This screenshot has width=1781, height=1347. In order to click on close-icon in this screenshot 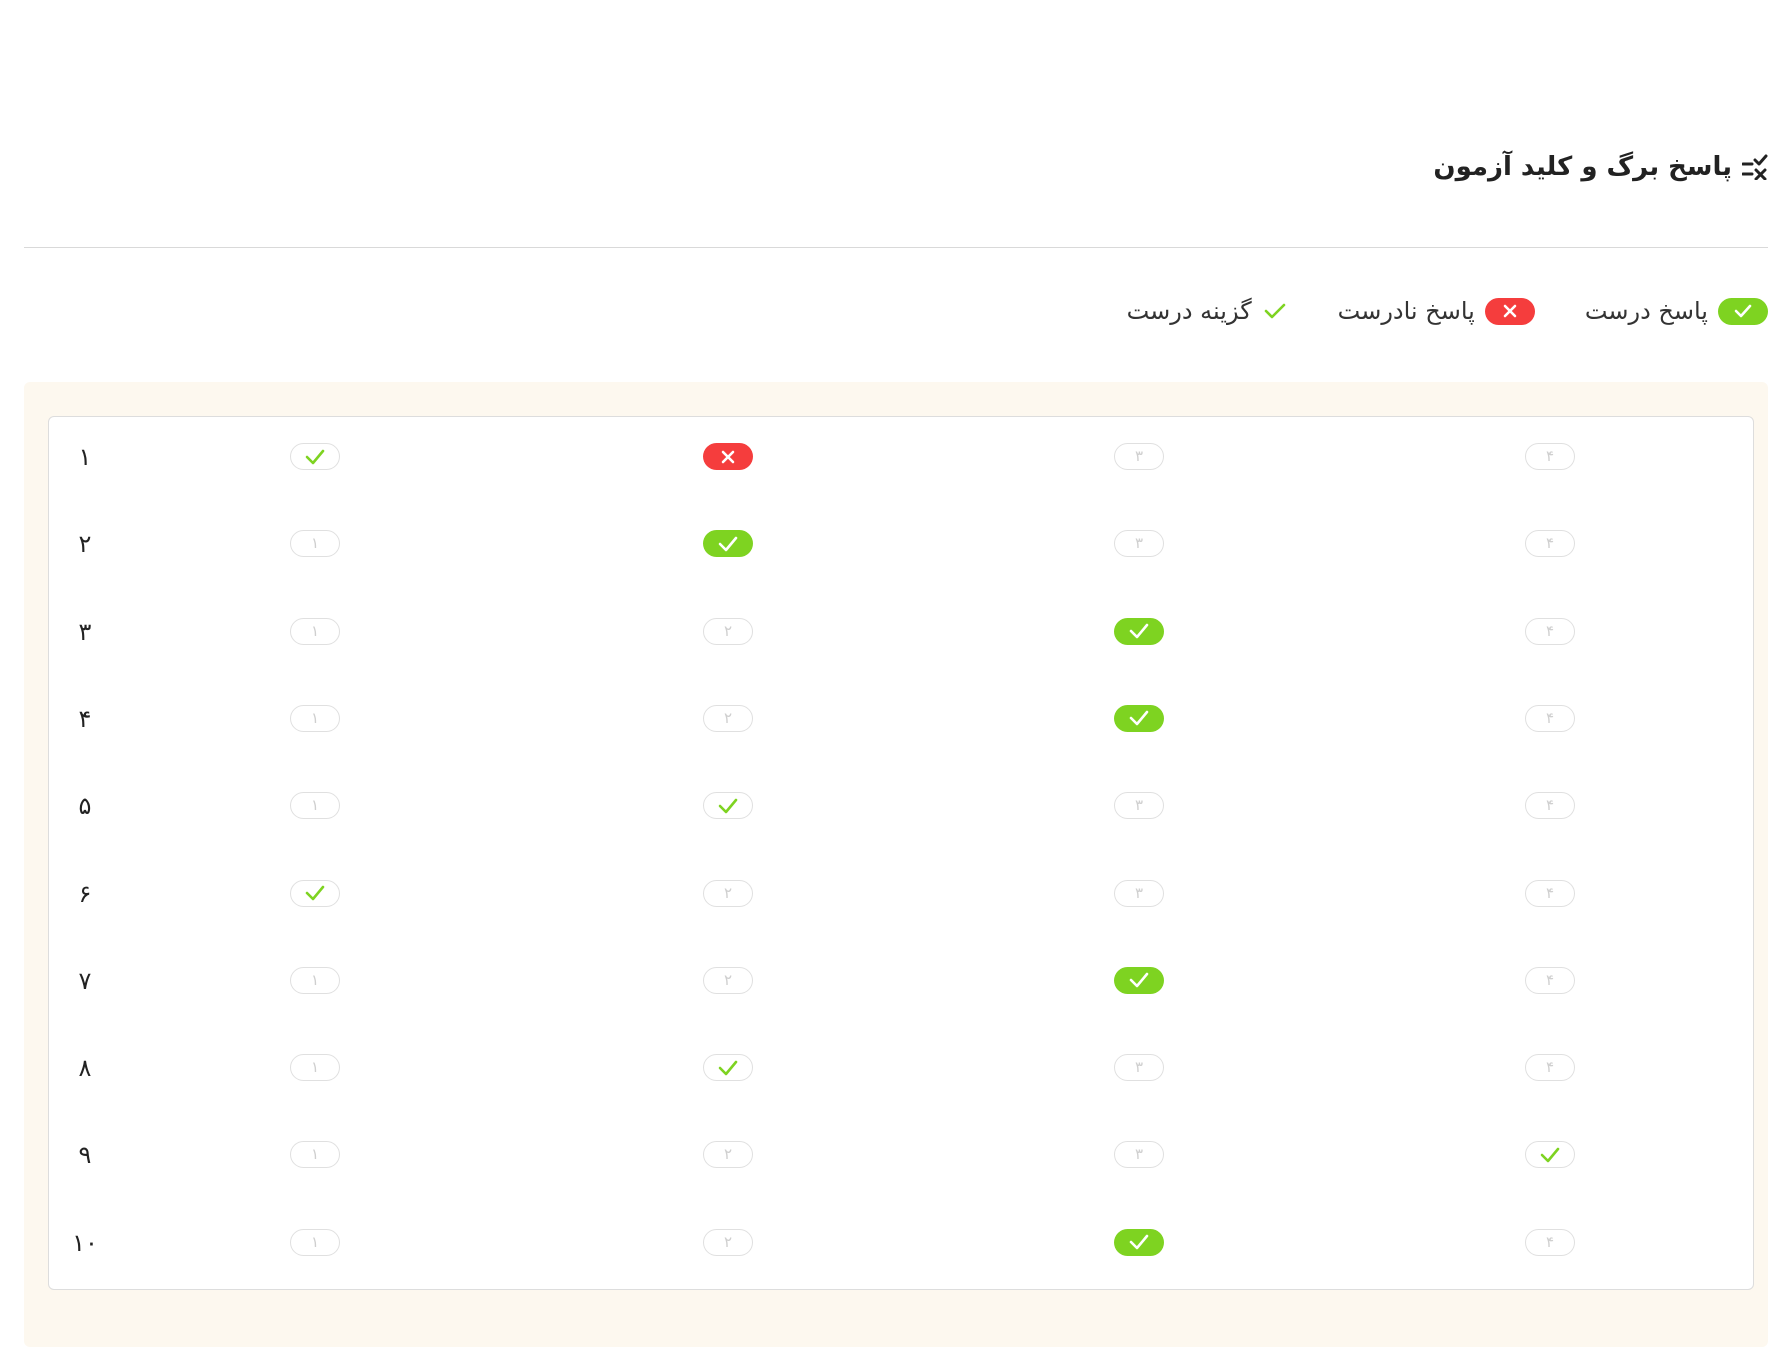, I will do `click(728, 456)`.